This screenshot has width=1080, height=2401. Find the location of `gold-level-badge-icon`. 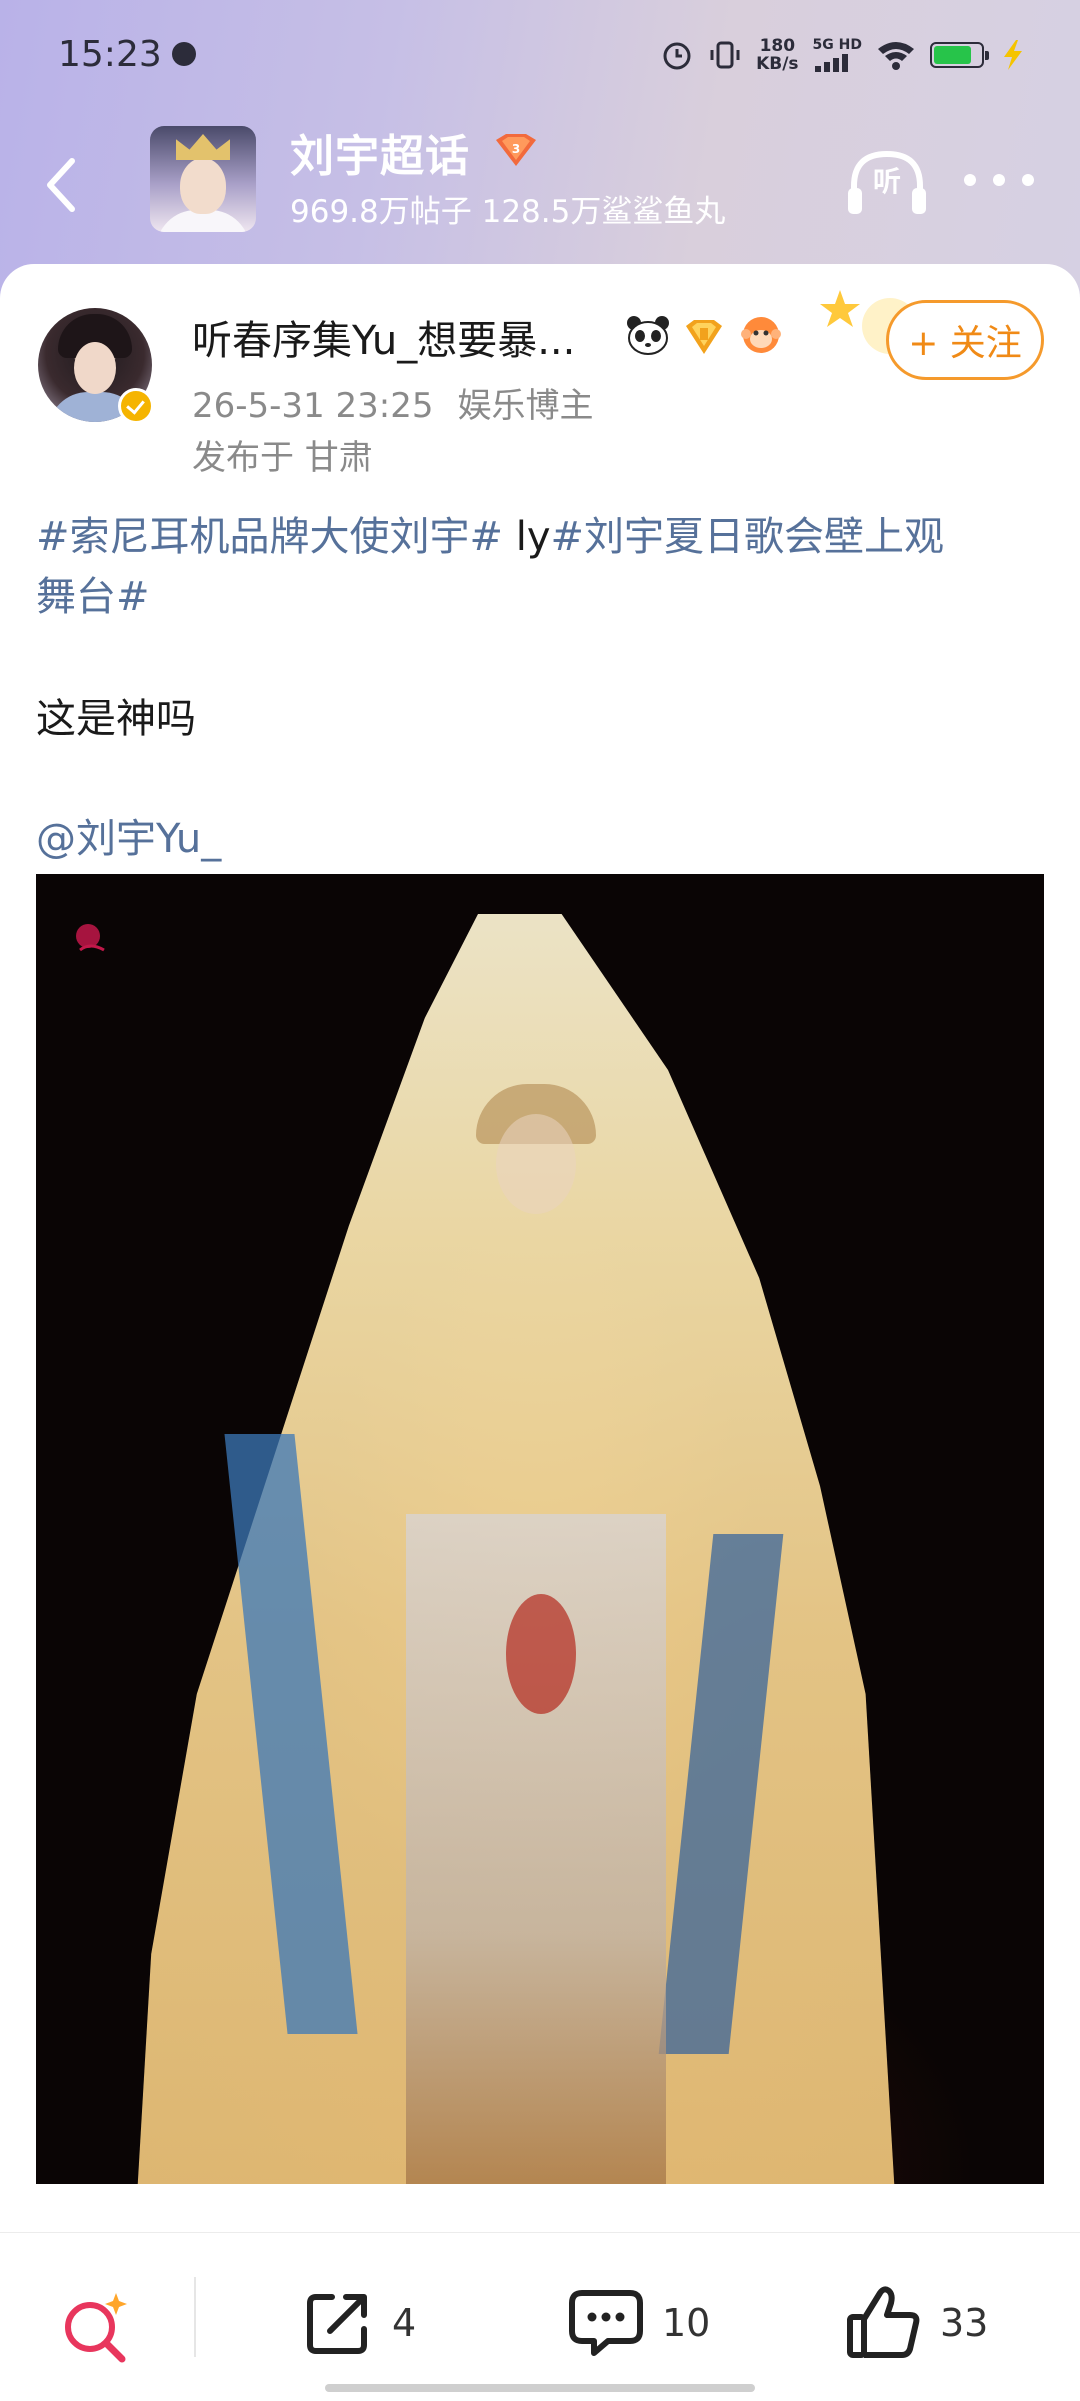

gold-level-badge-icon is located at coordinates (704, 337).